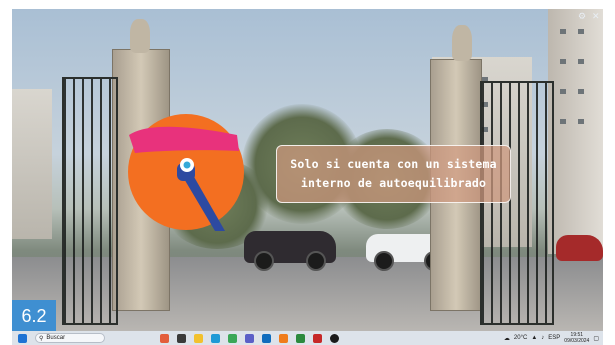  I want to click on system-tray: ☁ 20°C ▲ ♪ ESP 19:51 09/03/2024 ▢, so click(553, 338).